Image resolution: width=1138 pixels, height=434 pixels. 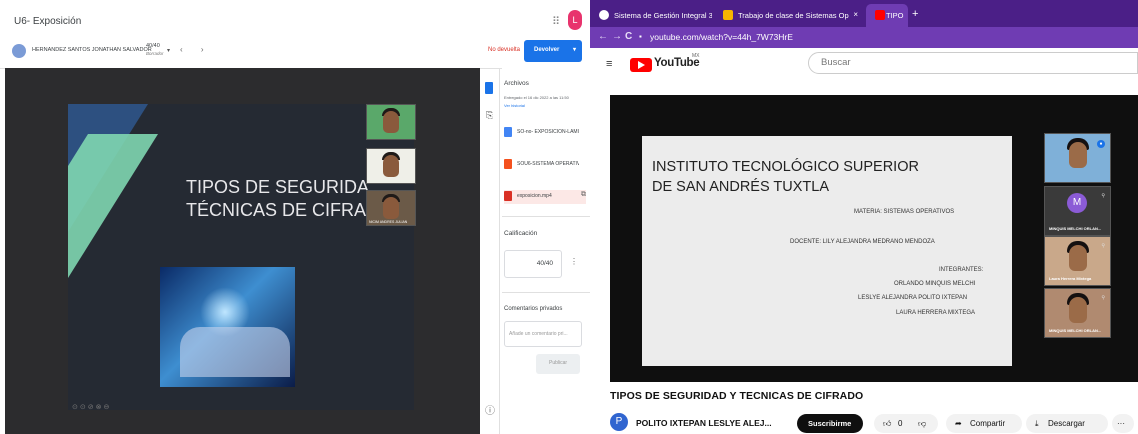 I want to click on webcam-tile-3: NICIM ANDRES JULIAN, so click(x=391, y=208).